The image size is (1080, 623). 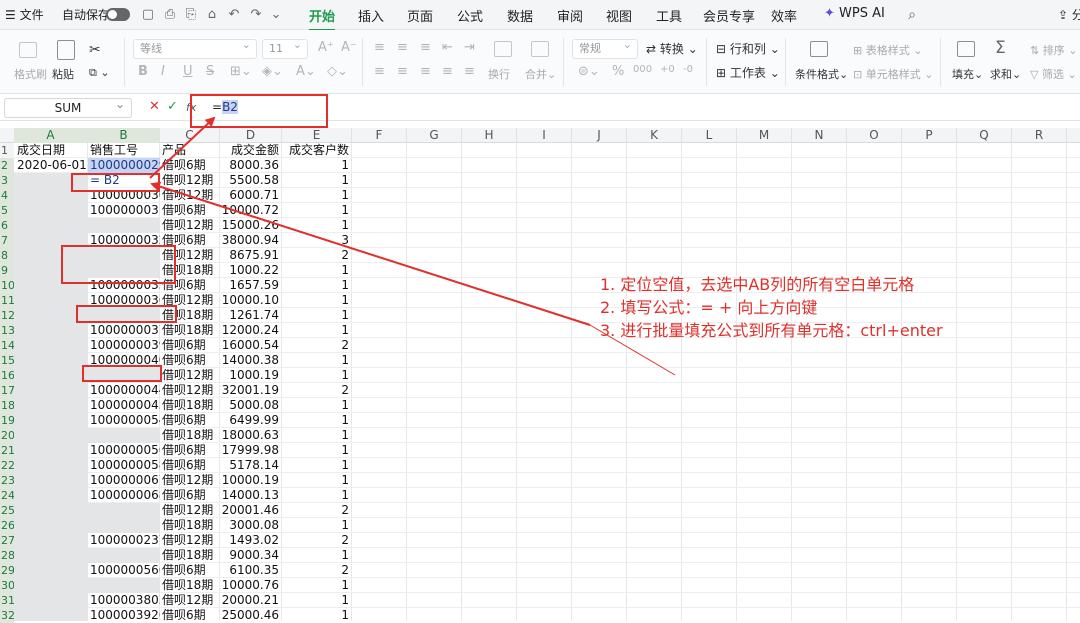 What do you see at coordinates (618, 71) in the screenshot?
I see `percent-icon: %` at bounding box center [618, 71].